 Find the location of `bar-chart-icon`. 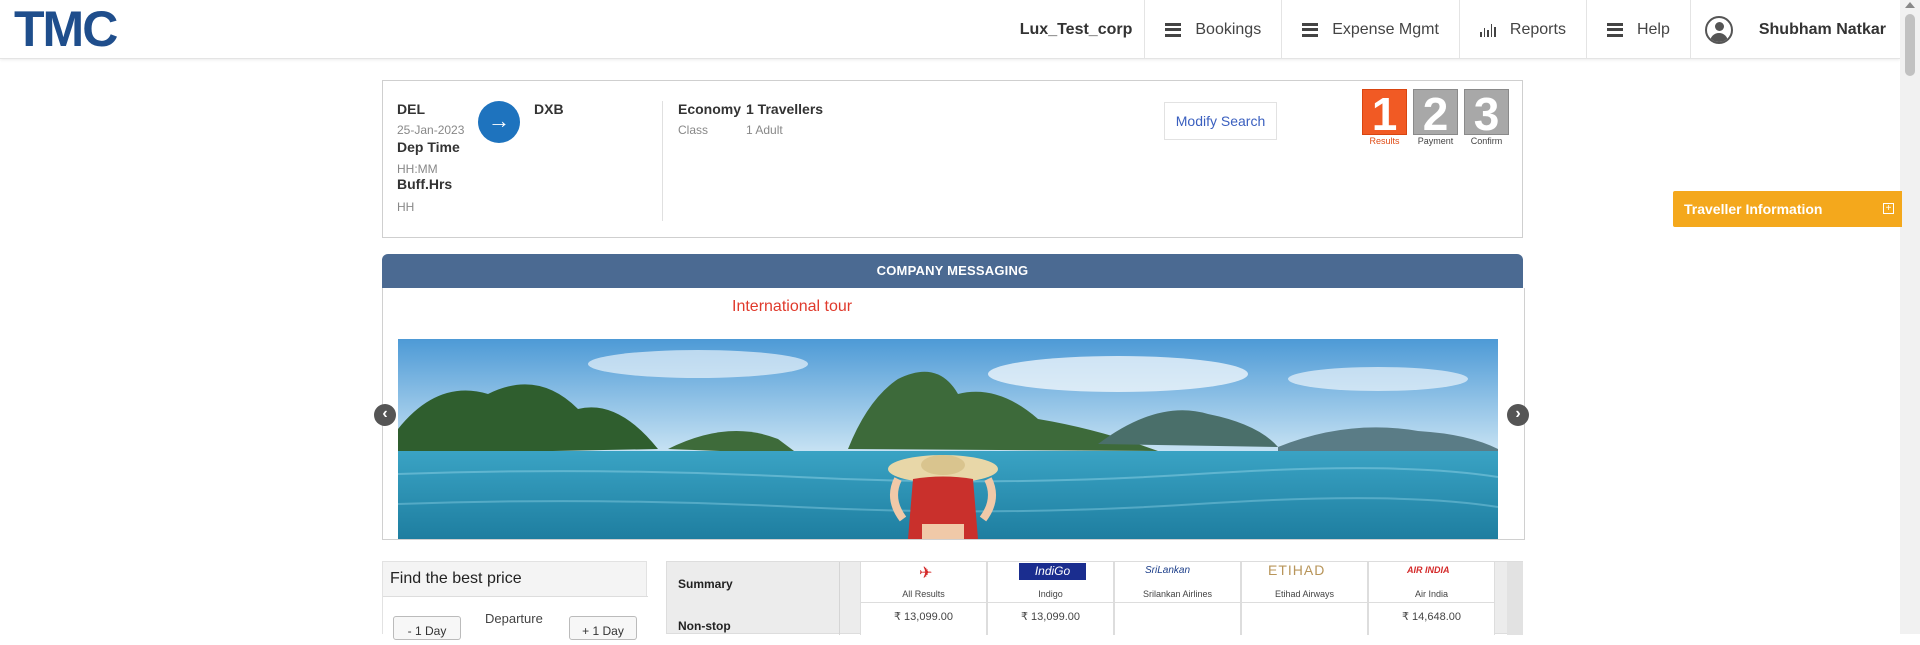

bar-chart-icon is located at coordinates (1487, 30).